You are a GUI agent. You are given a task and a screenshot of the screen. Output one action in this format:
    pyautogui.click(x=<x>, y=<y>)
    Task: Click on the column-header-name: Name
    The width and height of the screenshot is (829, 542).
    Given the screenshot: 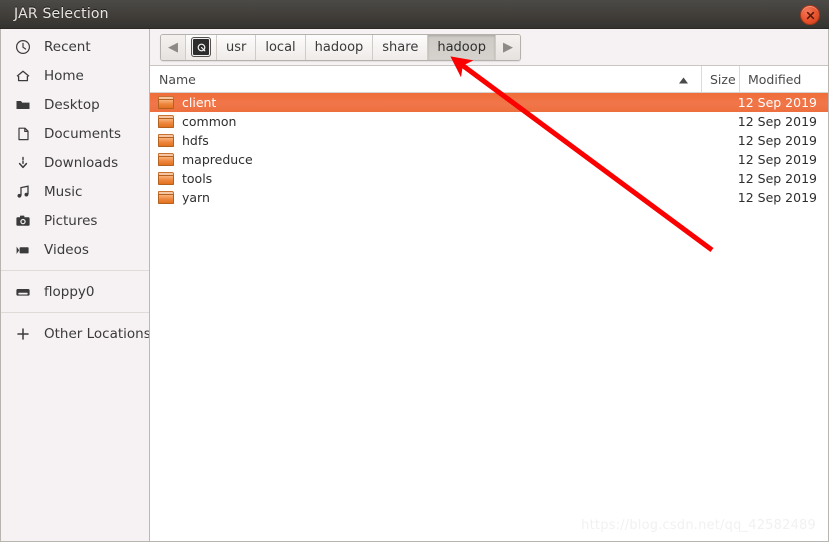 What is the action you would take?
    pyautogui.click(x=425, y=79)
    